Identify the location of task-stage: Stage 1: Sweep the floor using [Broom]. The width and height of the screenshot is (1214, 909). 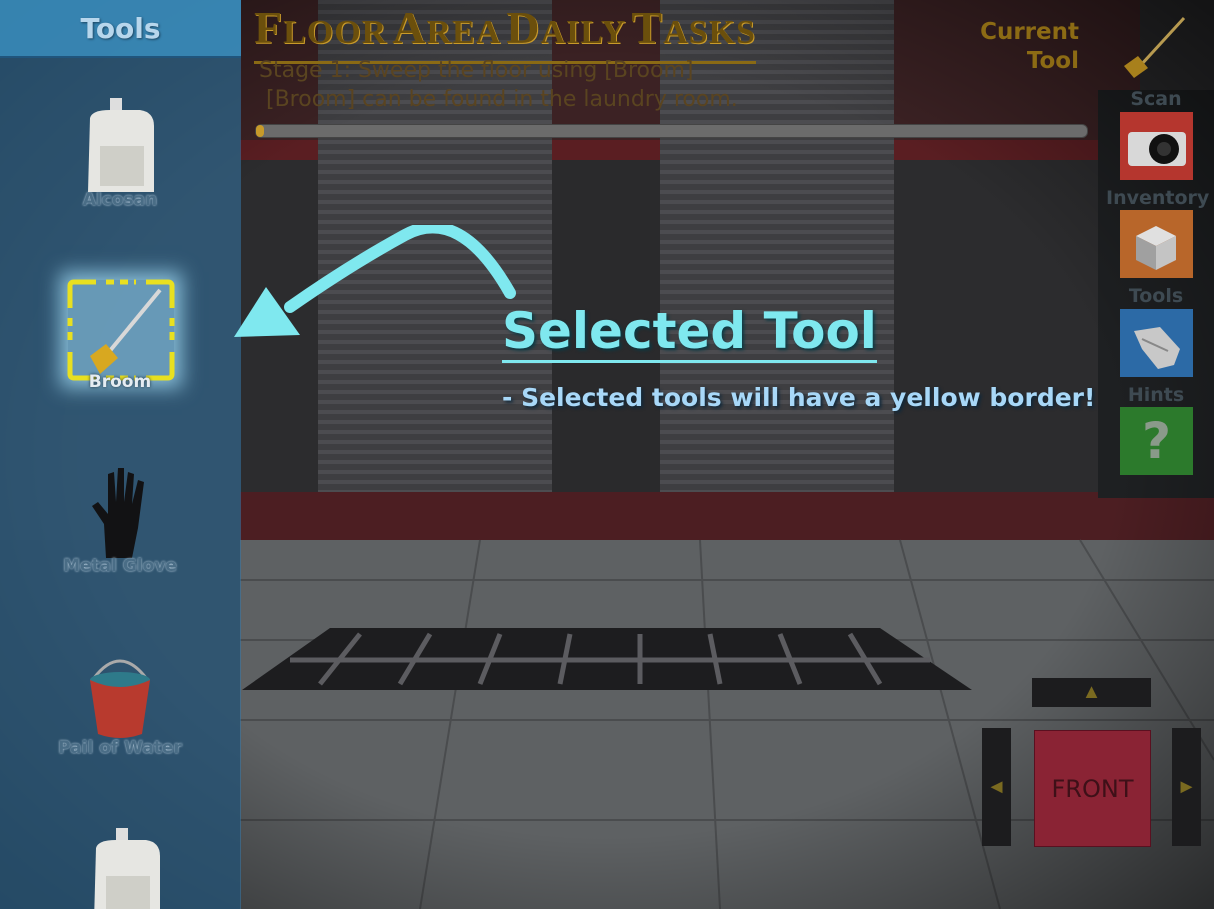
(476, 70).